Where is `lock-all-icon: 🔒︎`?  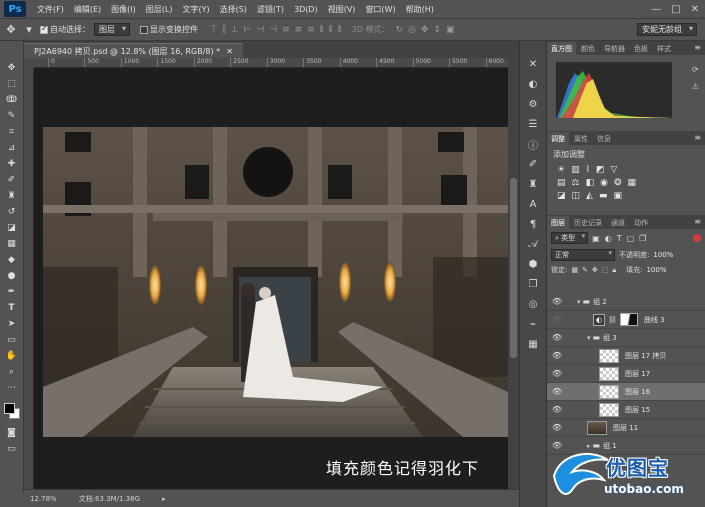 lock-all-icon: 🔒︎ is located at coordinates (614, 270).